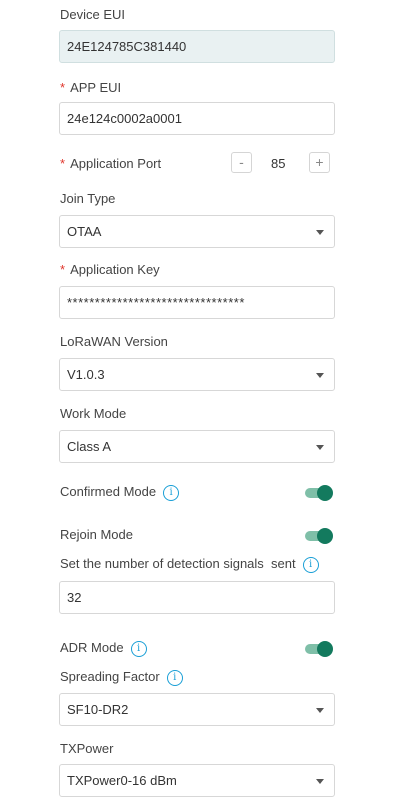 The width and height of the screenshot is (409, 800). I want to click on confirmed-mode-toggle, so click(319, 493).